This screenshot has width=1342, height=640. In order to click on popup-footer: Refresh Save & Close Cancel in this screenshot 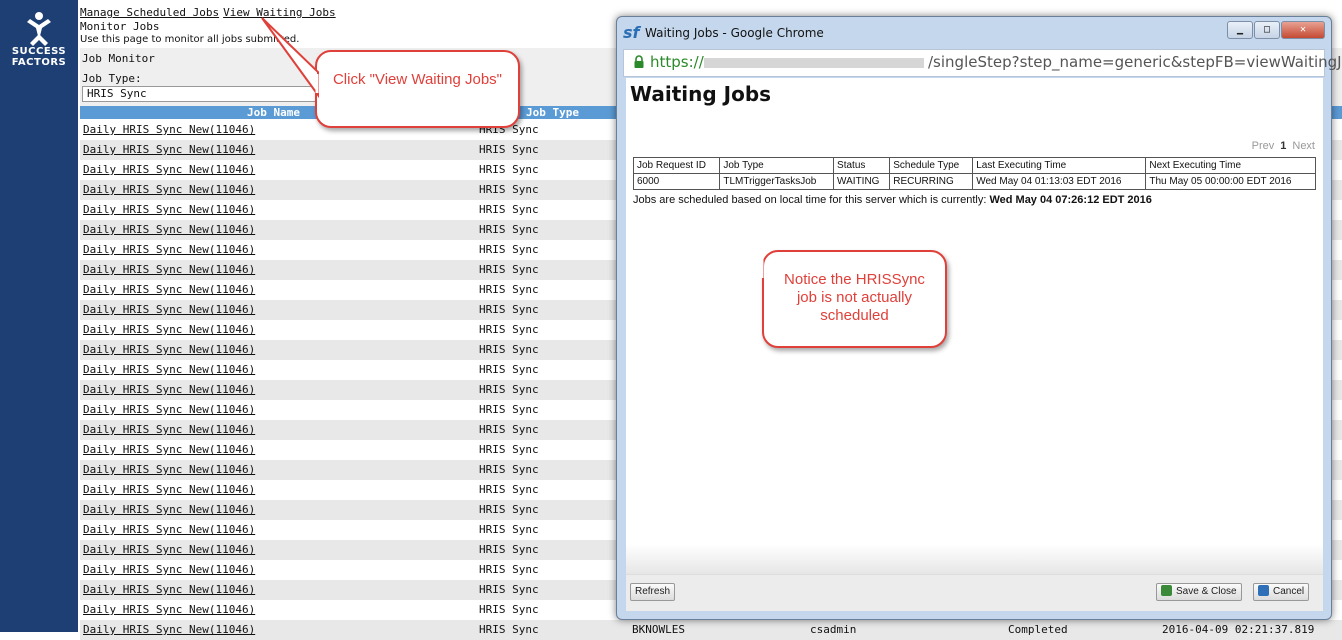, I will do `click(974, 592)`.